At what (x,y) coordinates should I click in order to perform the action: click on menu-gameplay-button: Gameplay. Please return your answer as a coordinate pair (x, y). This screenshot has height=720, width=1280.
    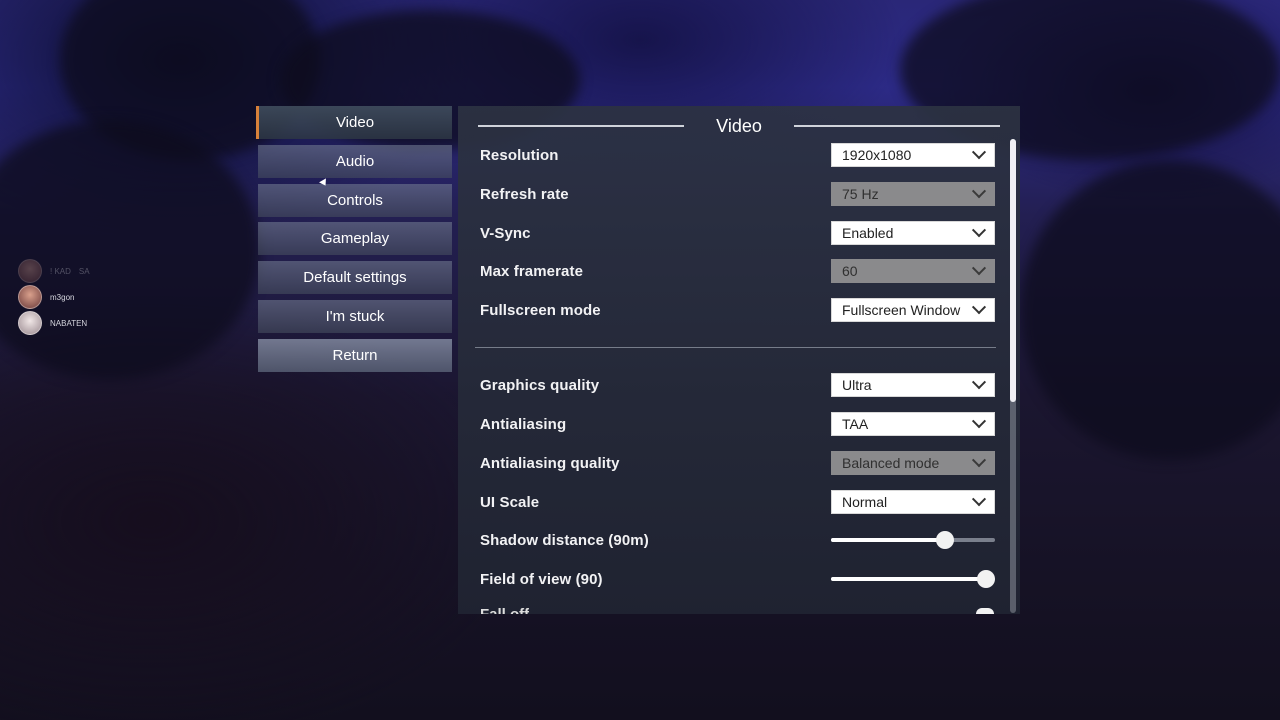
    Looking at the image, I should click on (355, 239).